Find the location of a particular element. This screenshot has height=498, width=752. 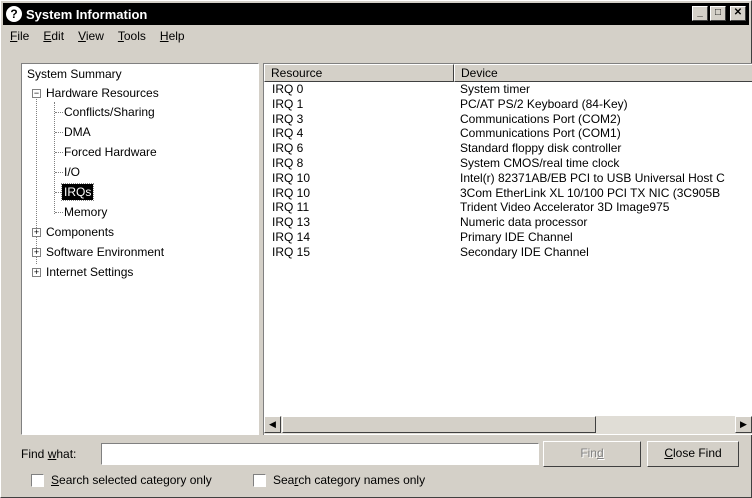

table-row: IRQ 3 Communications Port (COM2) is located at coordinates (508, 119).